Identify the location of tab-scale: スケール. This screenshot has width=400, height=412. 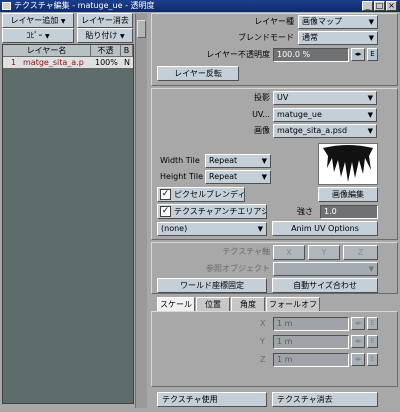
(176, 304).